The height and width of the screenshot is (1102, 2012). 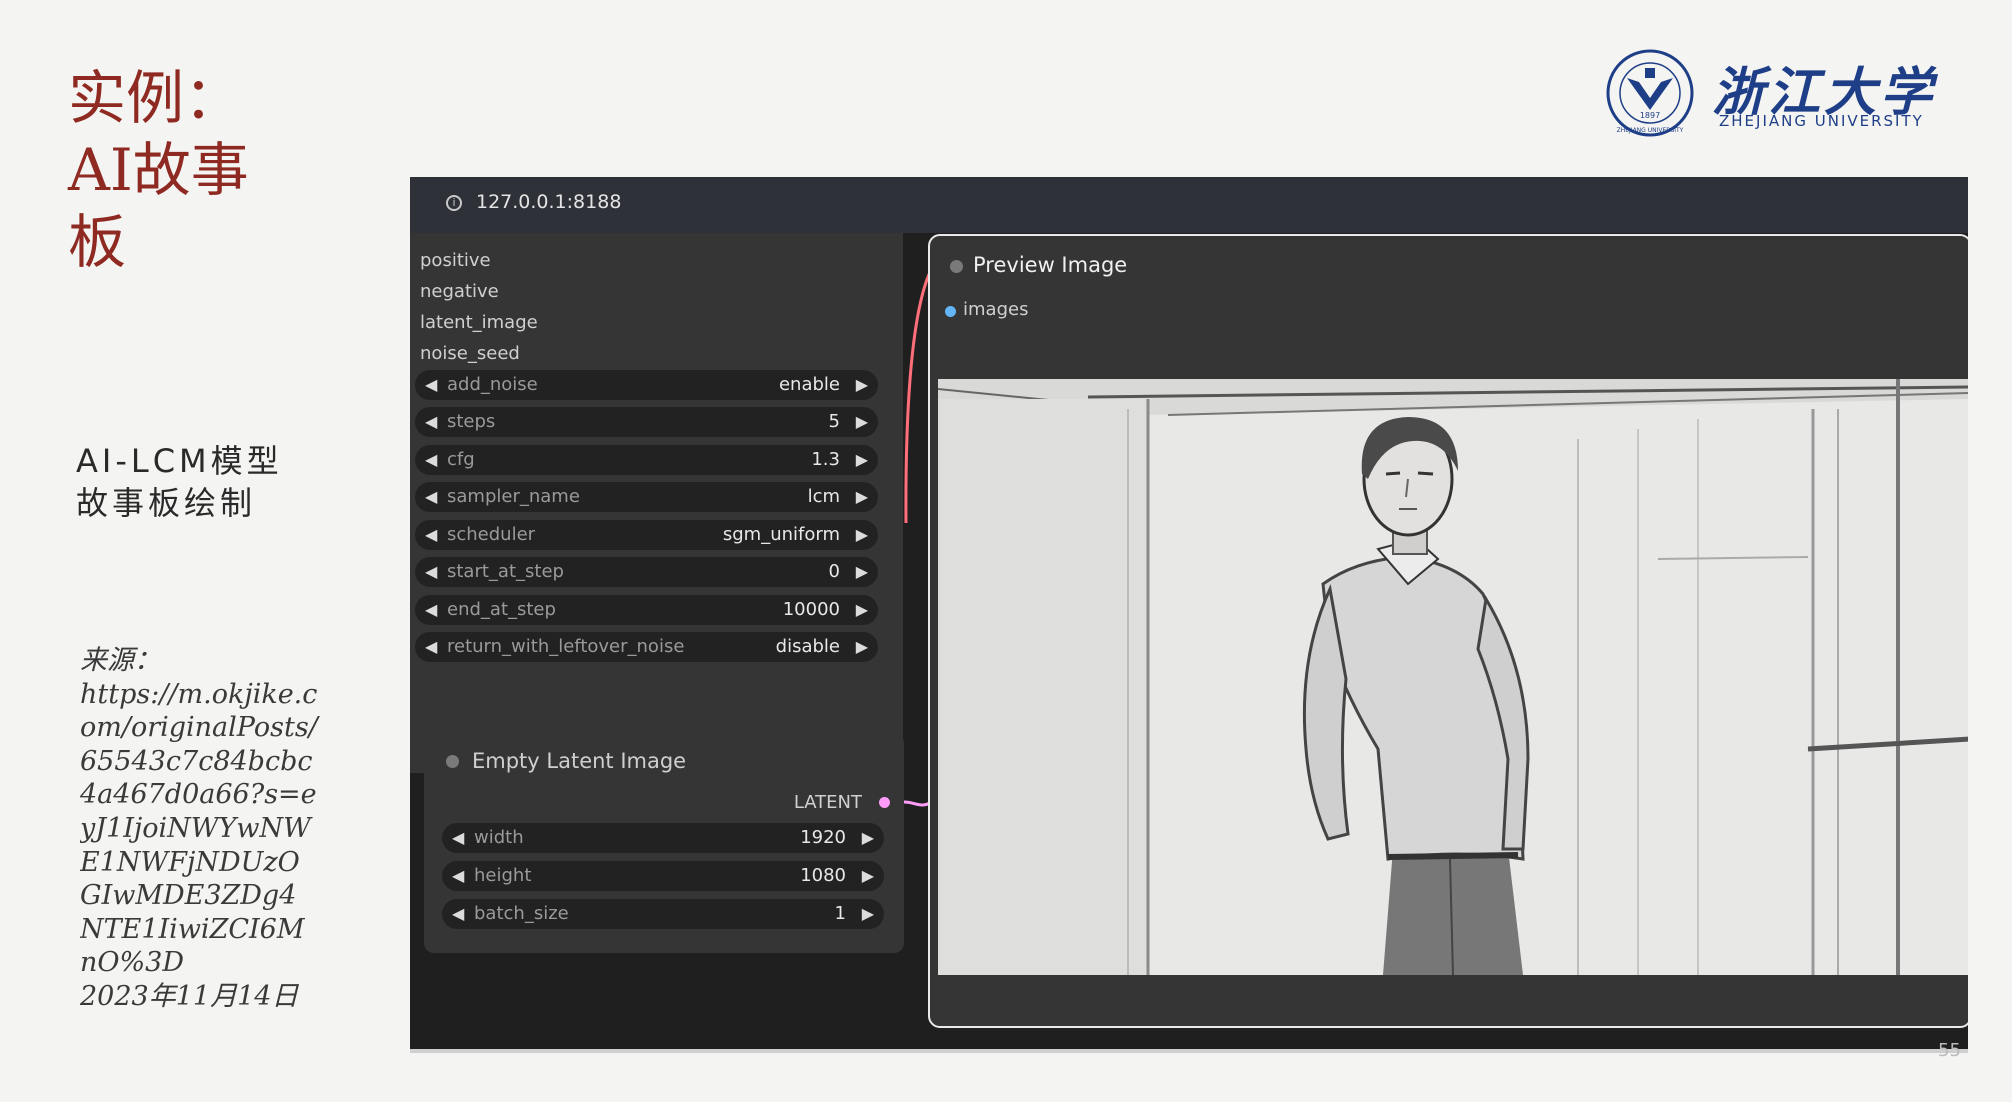 I want to click on logo-english-name: ZHEJIANG UNIVERSITY, so click(x=1821, y=121).